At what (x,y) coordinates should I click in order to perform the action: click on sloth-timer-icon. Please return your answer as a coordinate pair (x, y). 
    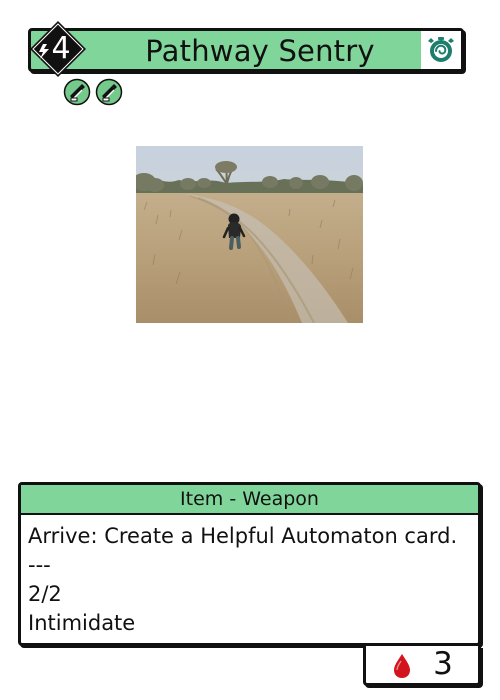
    Looking at the image, I should click on (441, 49).